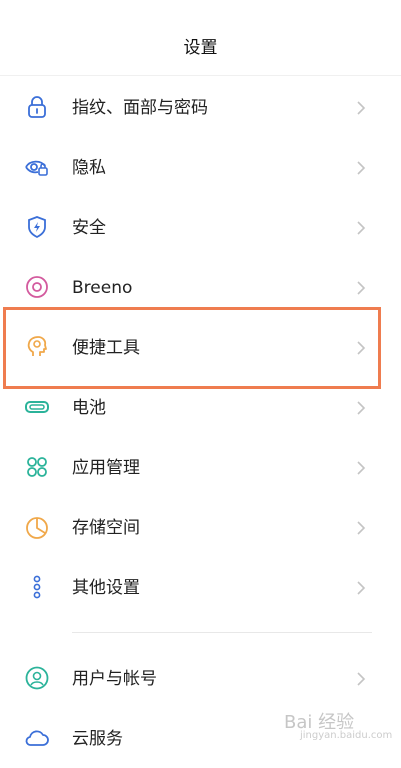 The width and height of the screenshot is (401, 768). What do you see at coordinates (200, 468) in the screenshot?
I see `settings-item-app-management: 应用管理` at bounding box center [200, 468].